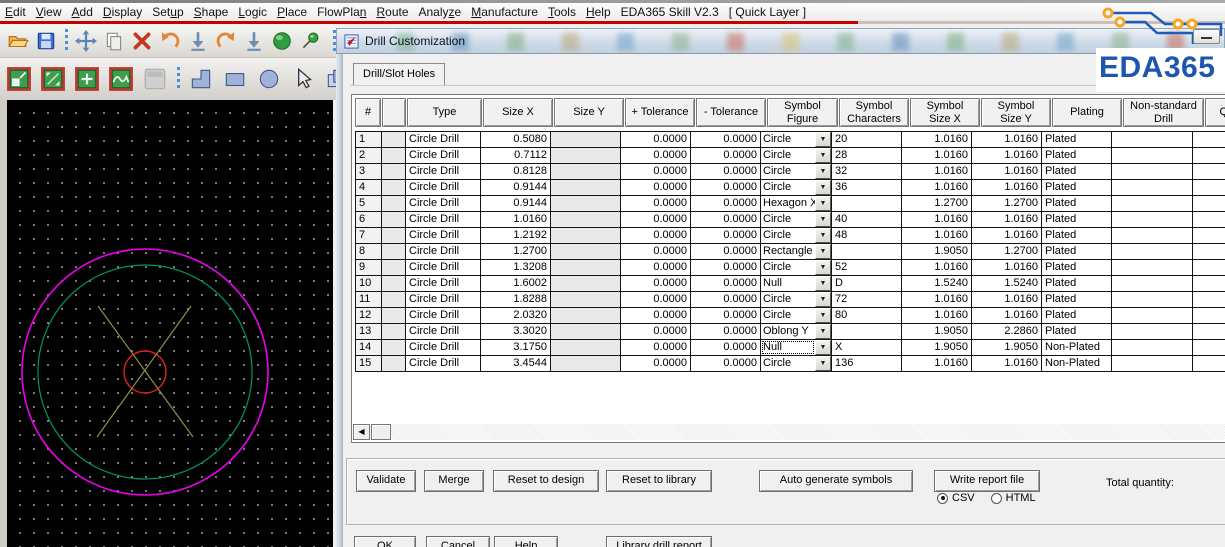 The width and height of the screenshot is (1225, 547). I want to click on cell-symbol_figure: Oblong Y ▼, so click(796, 331).